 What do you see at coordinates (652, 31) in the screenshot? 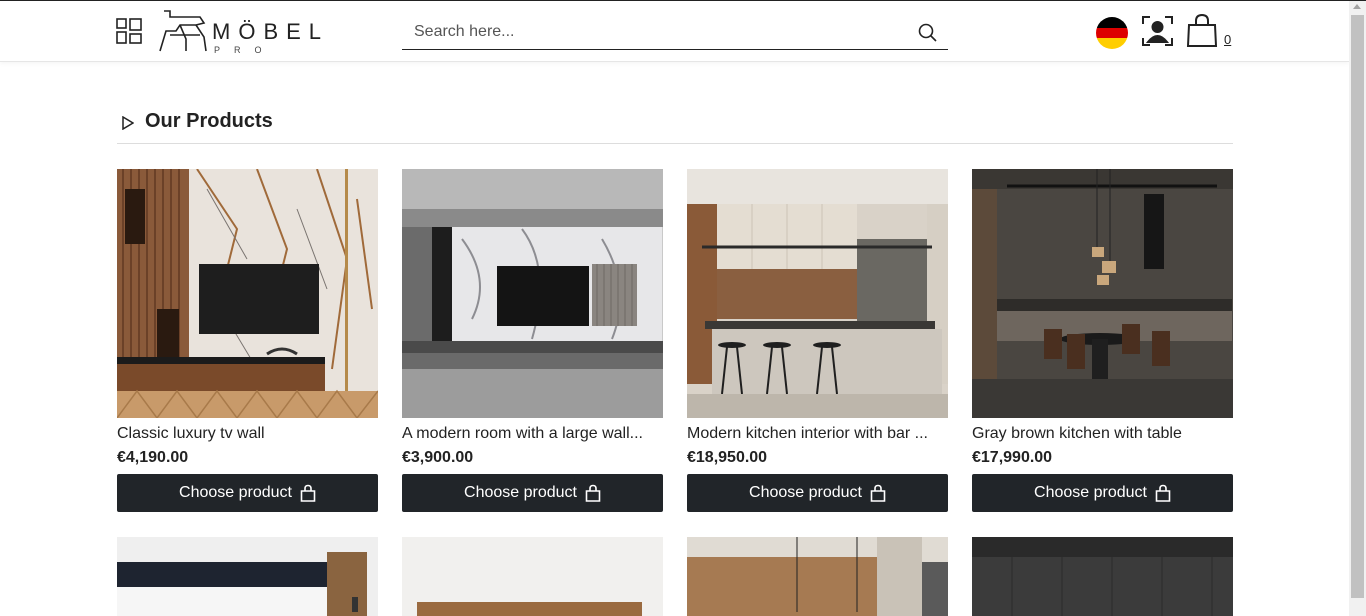
I see `search-input` at bounding box center [652, 31].